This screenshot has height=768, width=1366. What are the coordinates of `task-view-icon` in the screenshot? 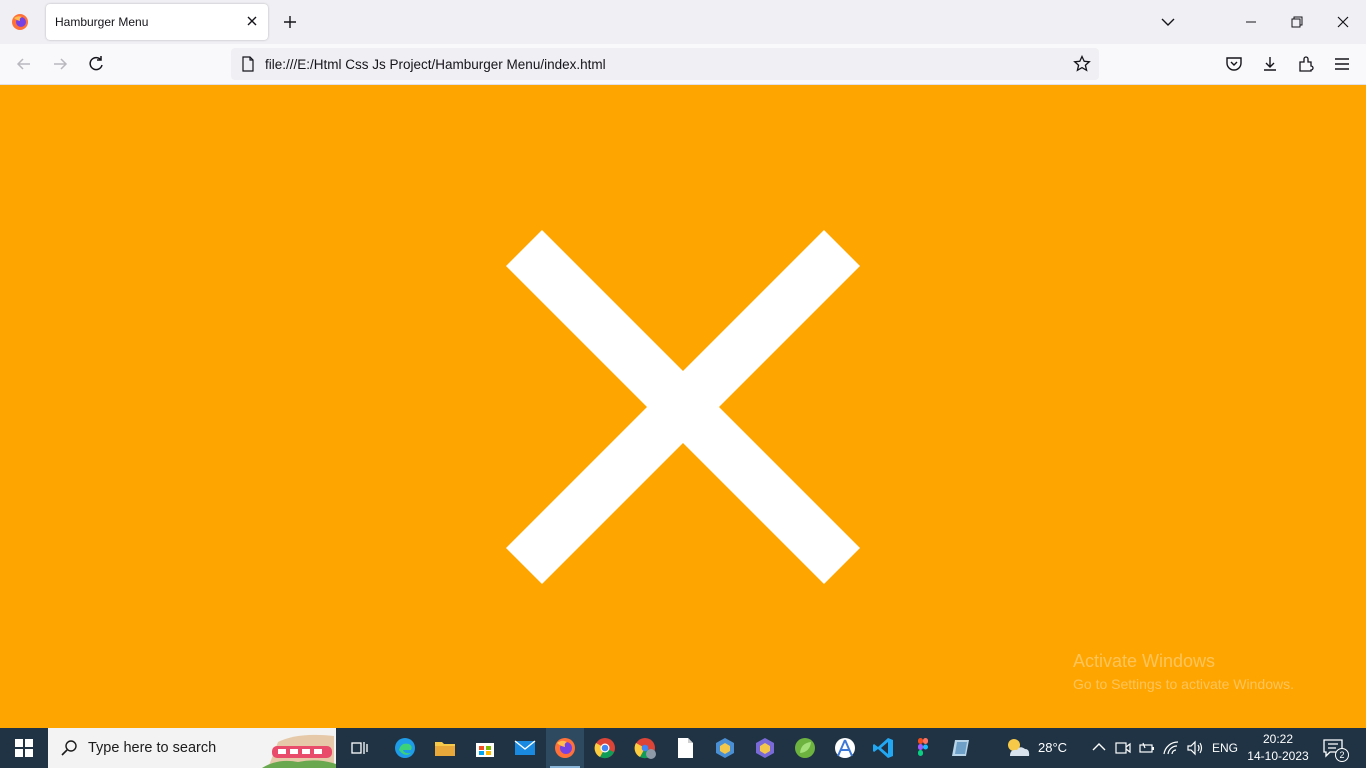 It's located at (359, 748).